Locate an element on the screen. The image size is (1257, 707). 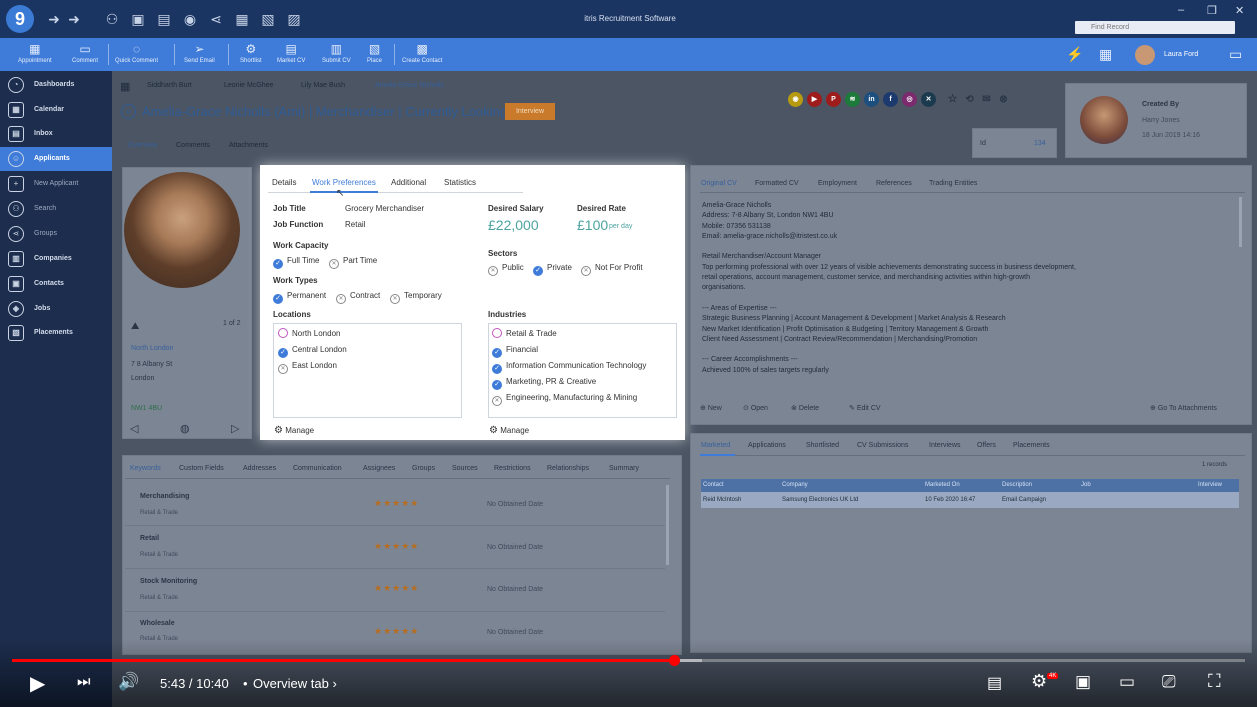
address-area: North London is located at coordinates (152, 348).